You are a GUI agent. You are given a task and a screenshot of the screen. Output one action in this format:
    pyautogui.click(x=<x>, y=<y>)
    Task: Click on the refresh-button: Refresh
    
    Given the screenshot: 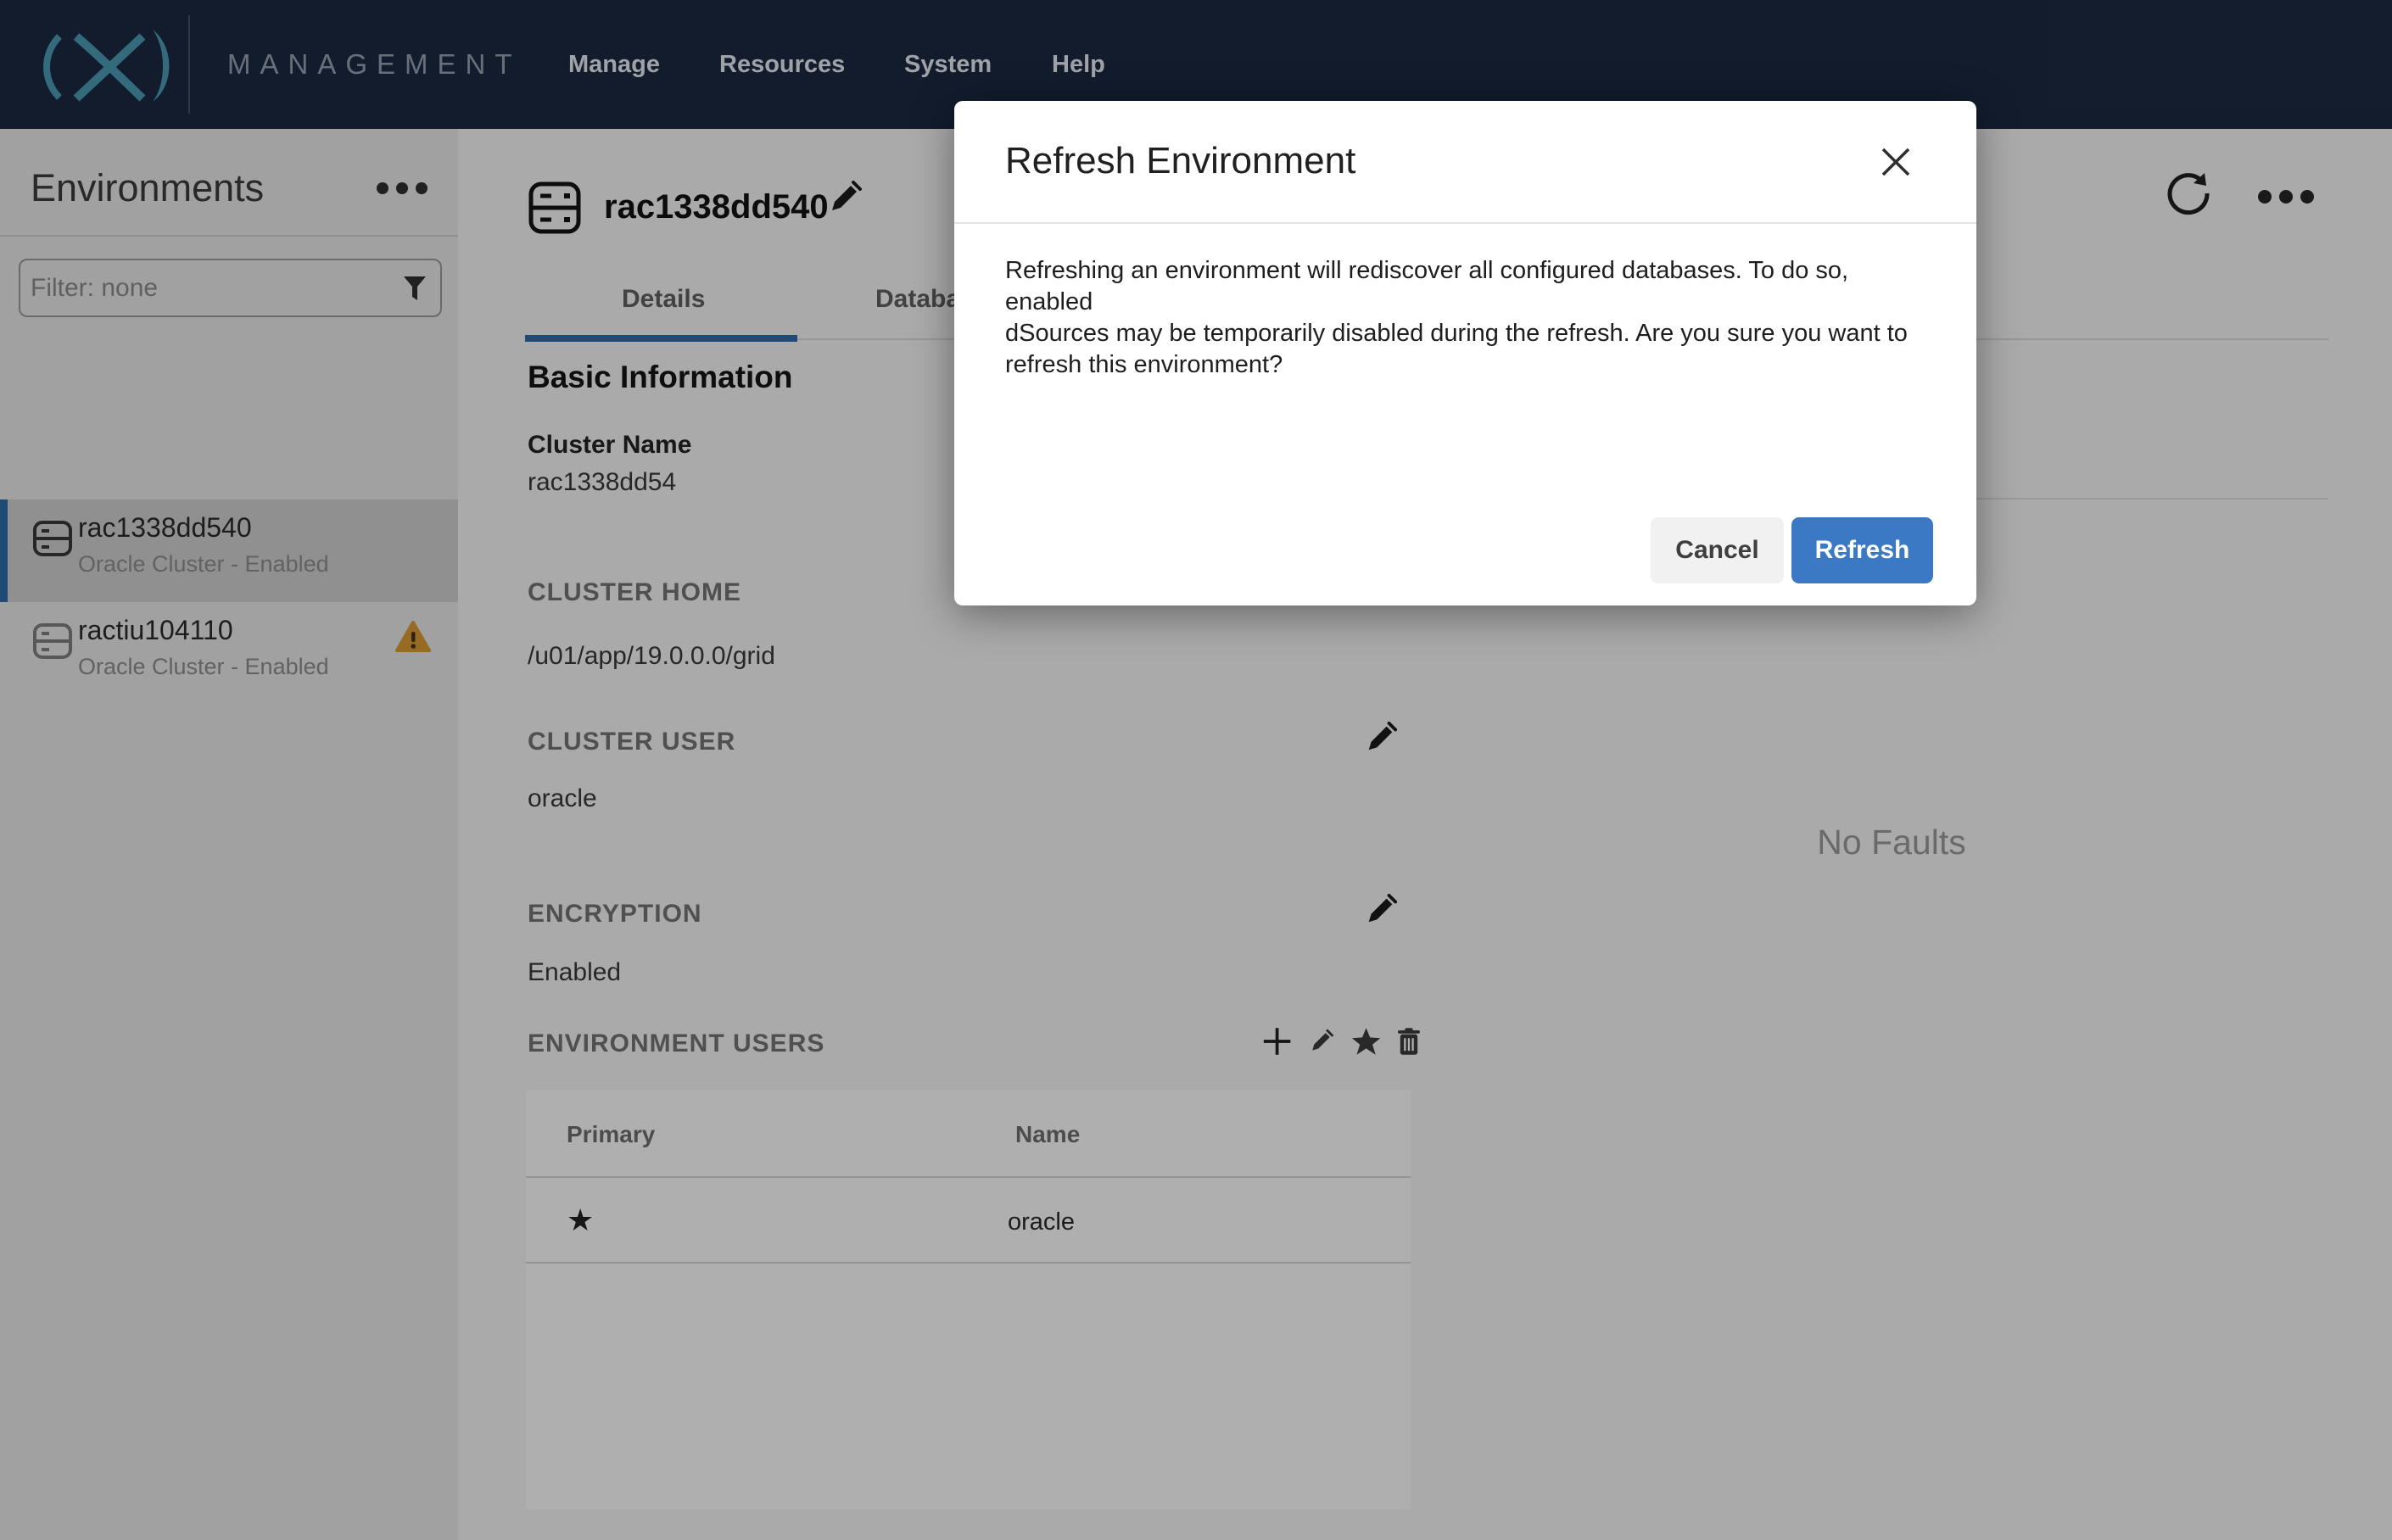 What is the action you would take?
    pyautogui.click(x=1862, y=550)
    